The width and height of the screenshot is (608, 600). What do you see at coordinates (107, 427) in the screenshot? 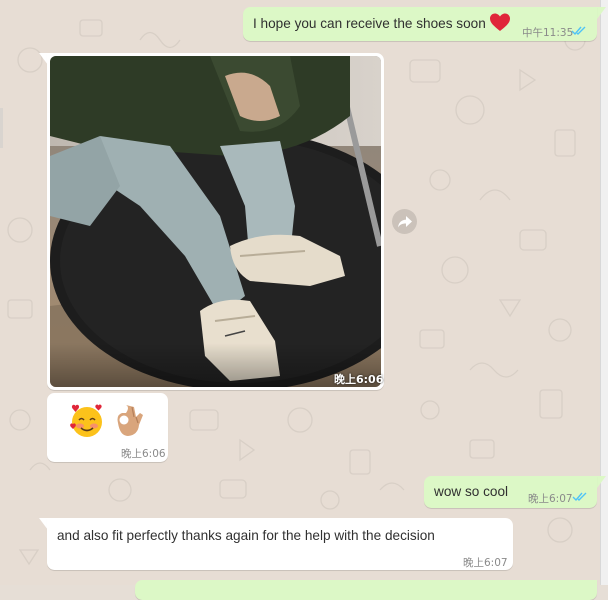
I see `emoji-message: 晚上6:06` at bounding box center [107, 427].